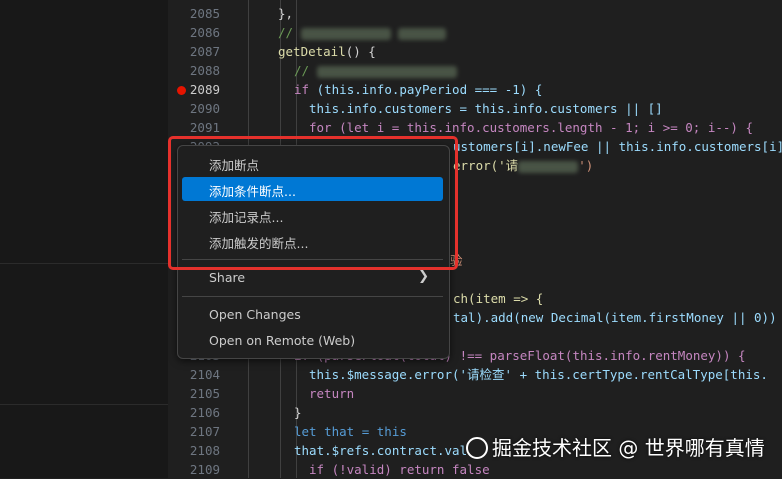 The width and height of the screenshot is (782, 479). Describe the element at coordinates (477, 448) in the screenshot. I see `juejin-logo-icon` at that location.